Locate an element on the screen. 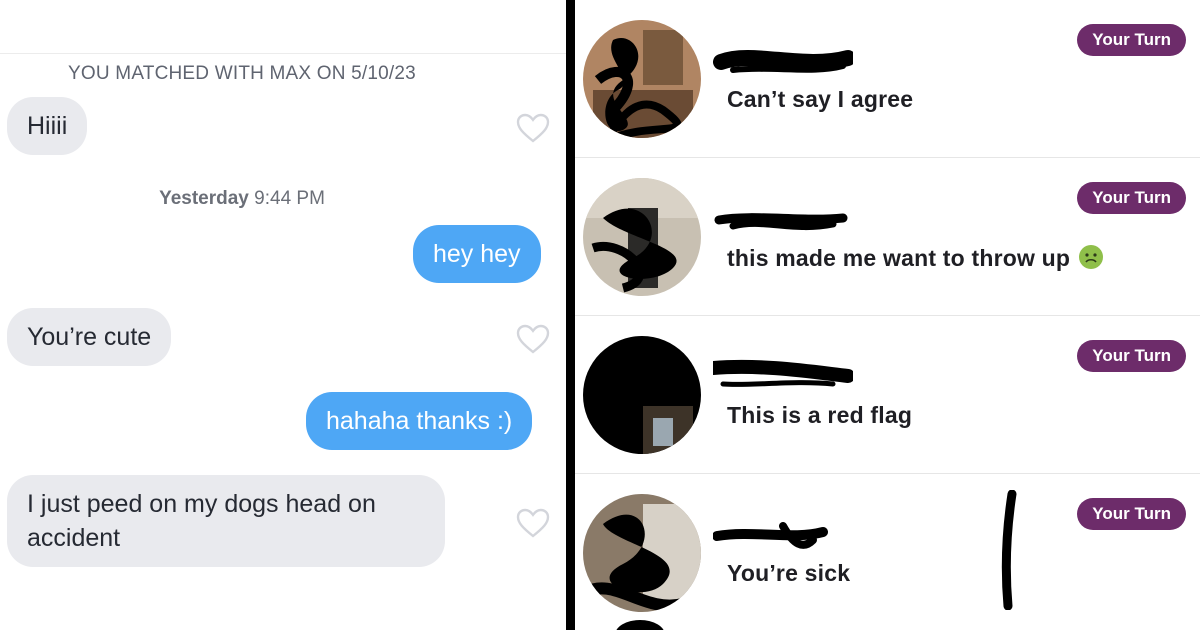  message-bubble-incoming: Hiiii is located at coordinates (47, 126).